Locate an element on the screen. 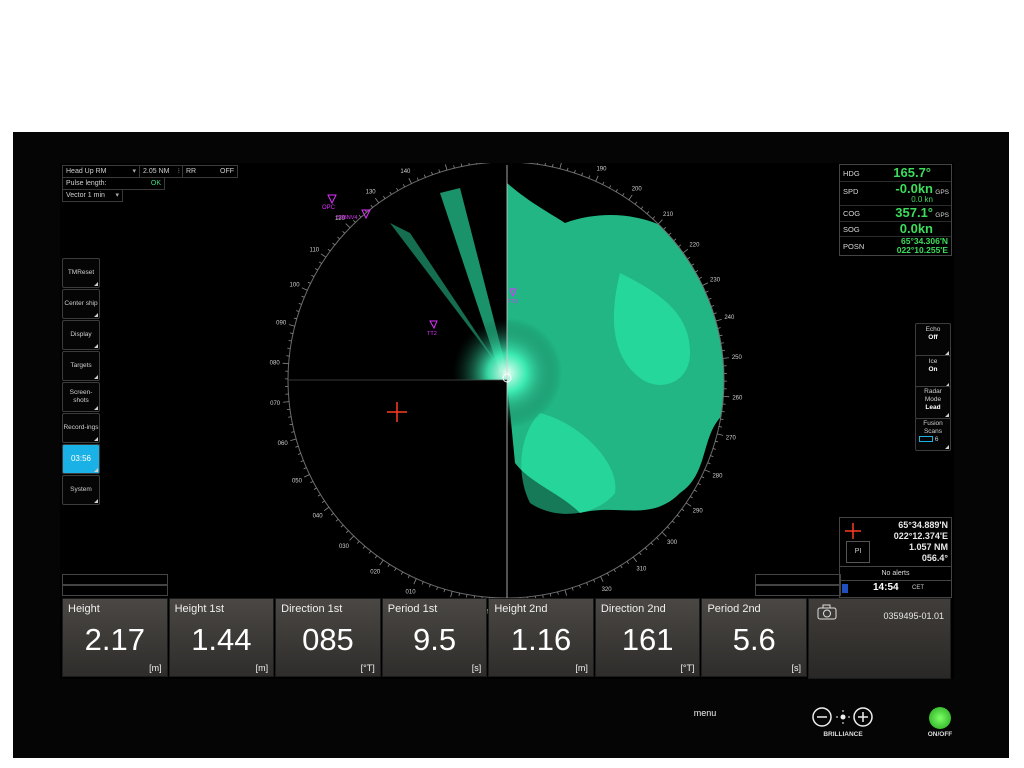 The image size is (1024, 768). wave-period-1st-cell: Period 1st 9.5 [s] is located at coordinates (434, 637).